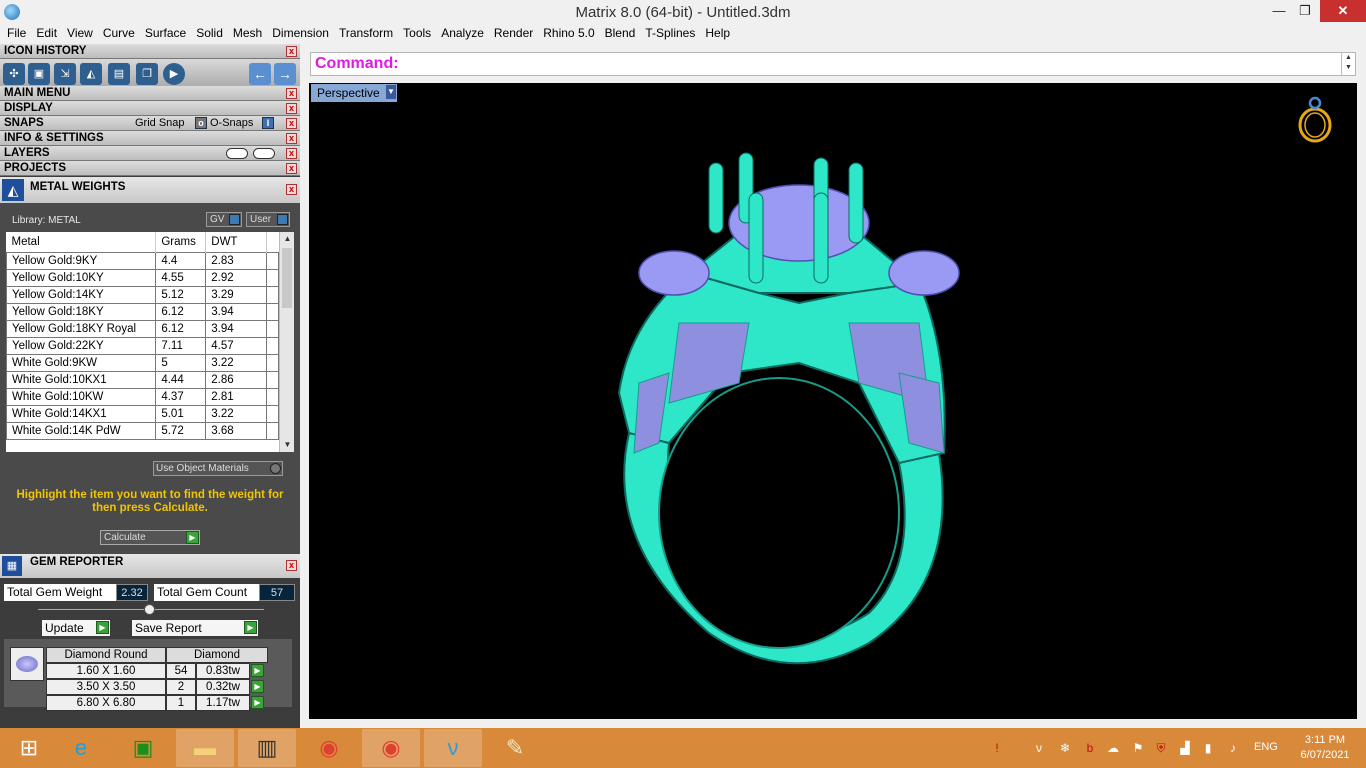  Describe the element at coordinates (150, 537) in the screenshot. I see `calculate-button: Calculate ▶` at that location.